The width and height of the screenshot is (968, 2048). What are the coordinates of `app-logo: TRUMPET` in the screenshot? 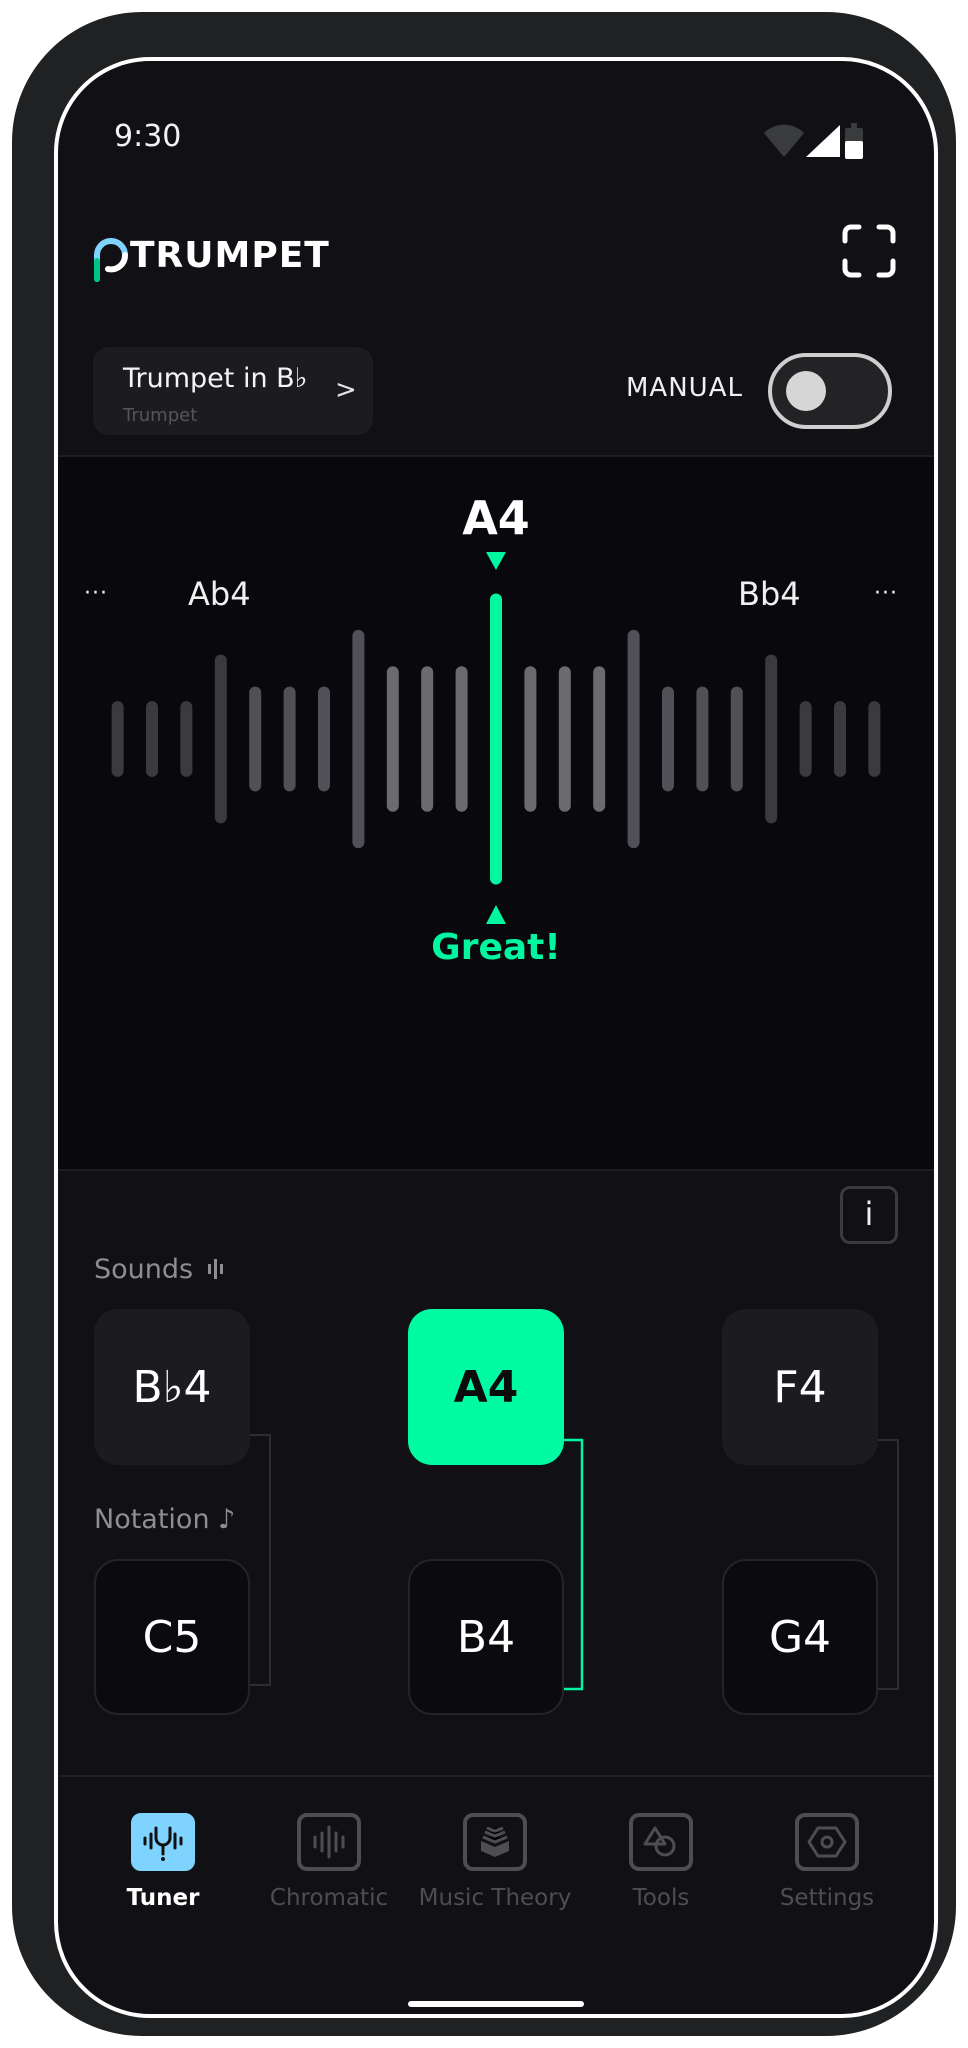 It's located at (217, 258).